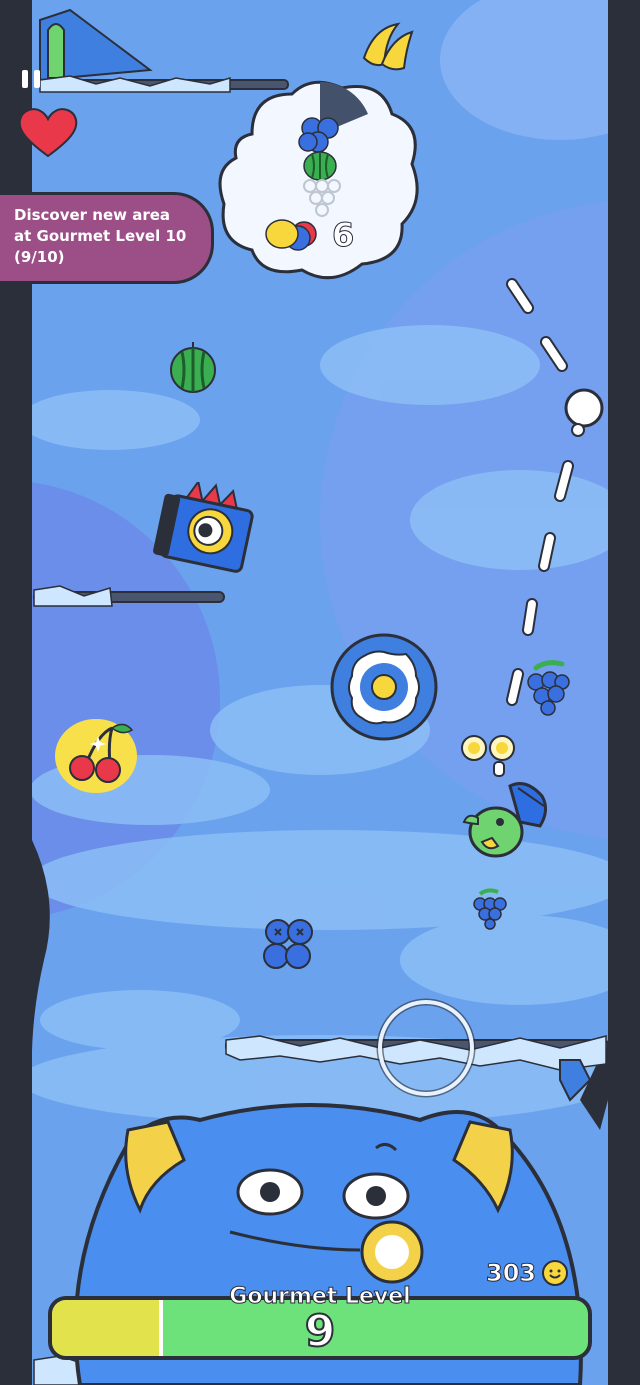 This screenshot has height=1385, width=640. What do you see at coordinates (555, 492) in the screenshot?
I see `aim-trajectory` at bounding box center [555, 492].